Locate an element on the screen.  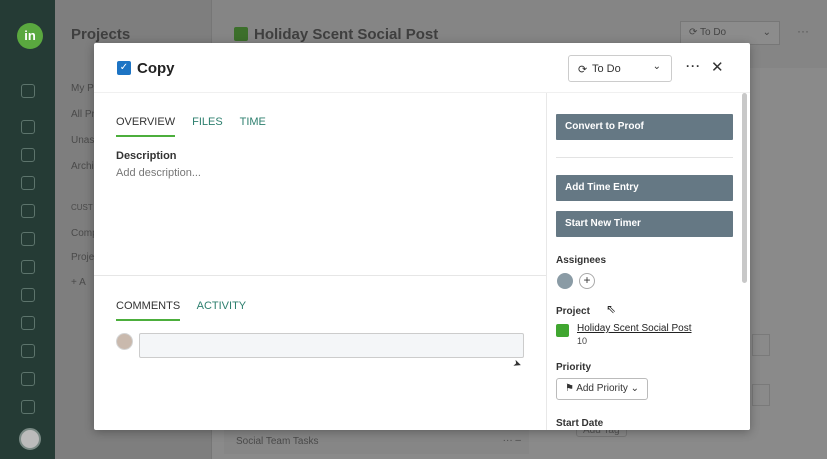
user-icon is located at coordinates (28, 351).